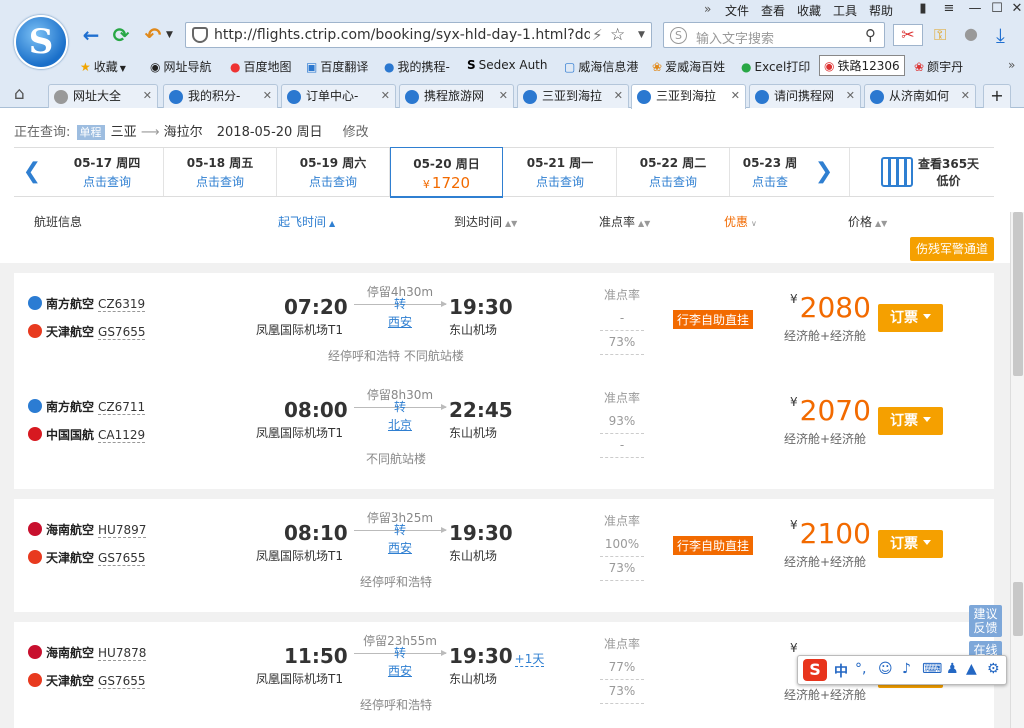 This screenshot has width=1024, height=728. I want to click on page-scrollbar, so click(1017, 470).